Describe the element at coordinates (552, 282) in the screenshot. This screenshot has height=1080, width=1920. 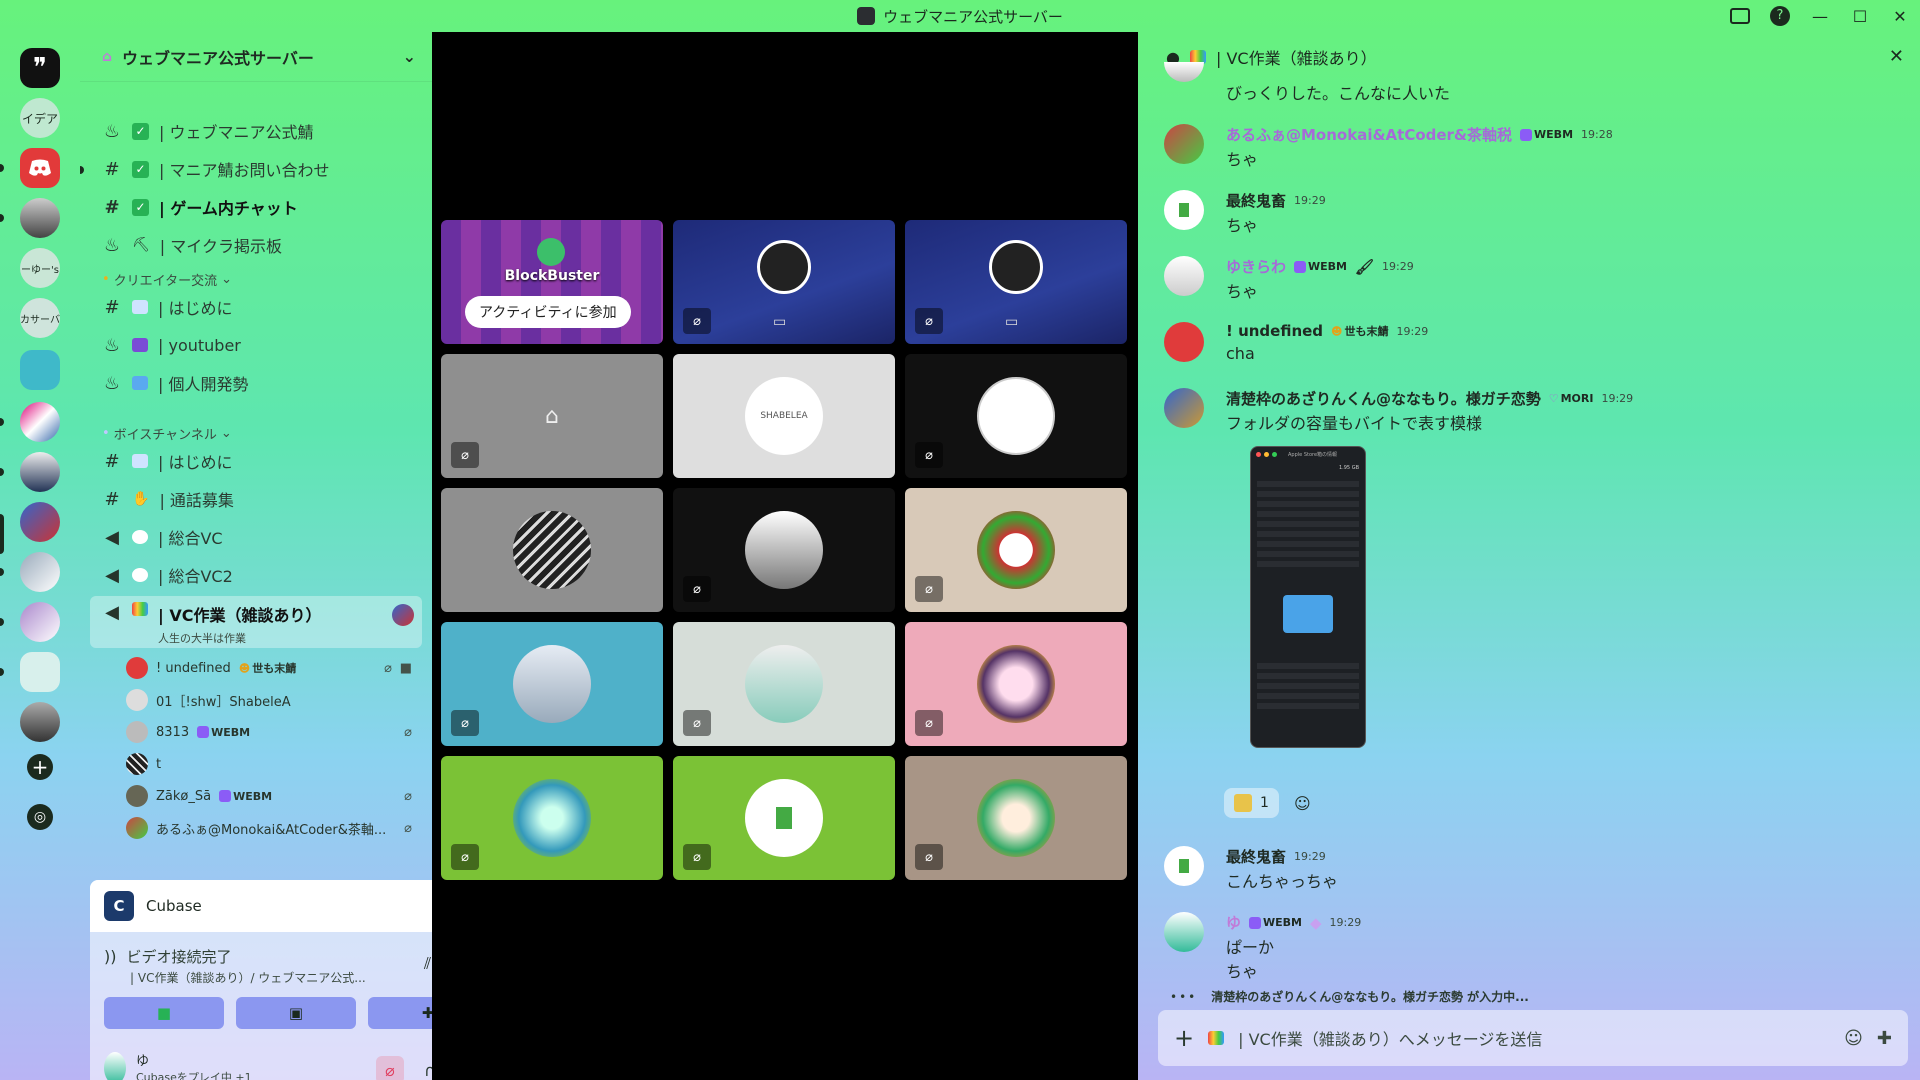
I see `activity-tile: BlockBuster アクティビティに参加` at that location.